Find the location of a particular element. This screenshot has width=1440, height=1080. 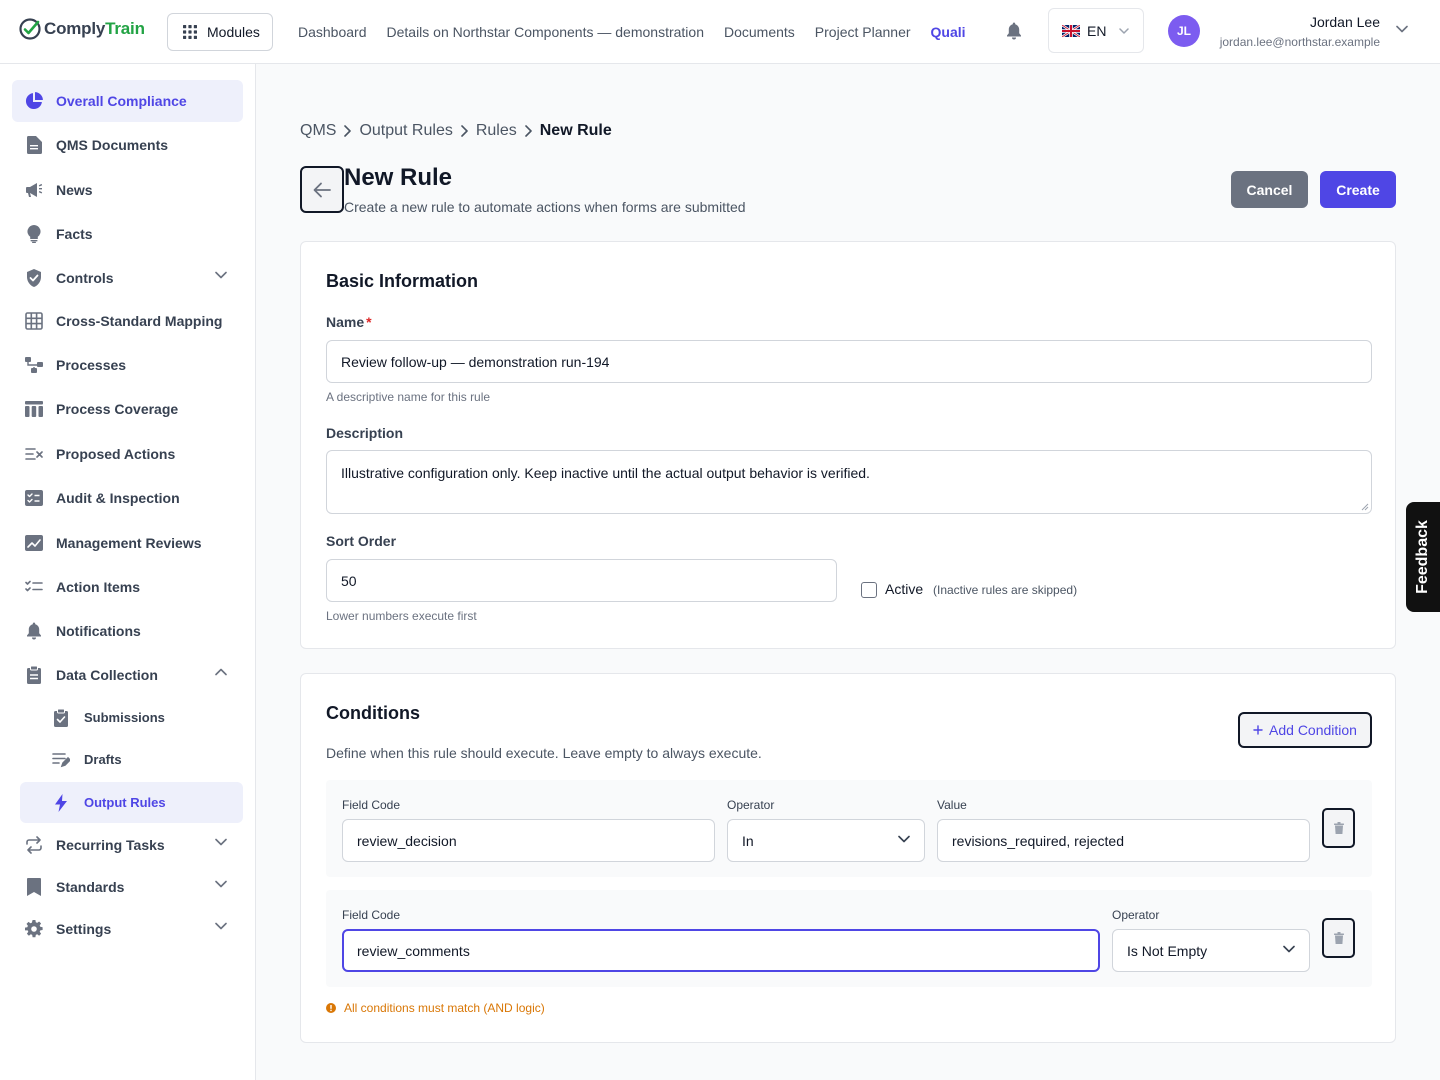

sidebar-item-facts: Facts is located at coordinates (127, 234).